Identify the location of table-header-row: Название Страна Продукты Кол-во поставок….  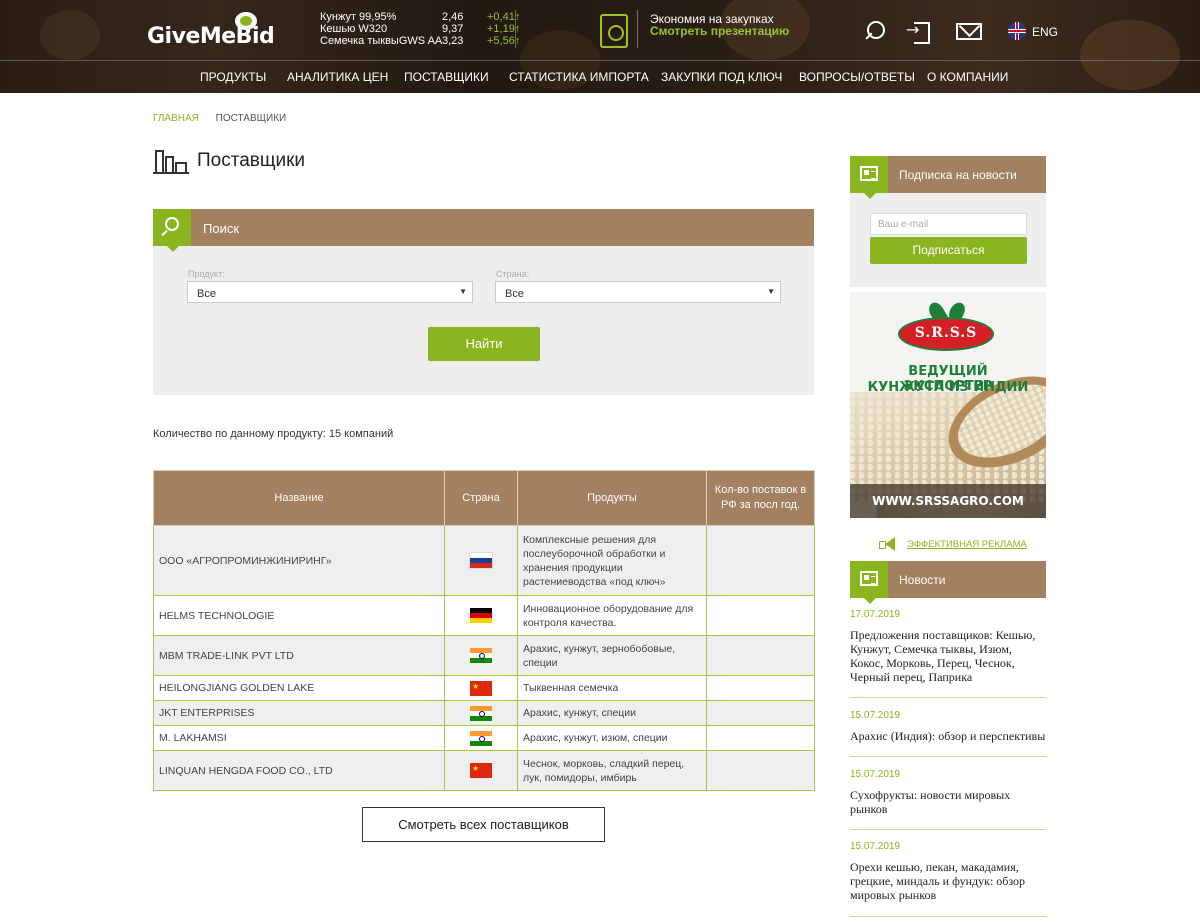
(484, 498).